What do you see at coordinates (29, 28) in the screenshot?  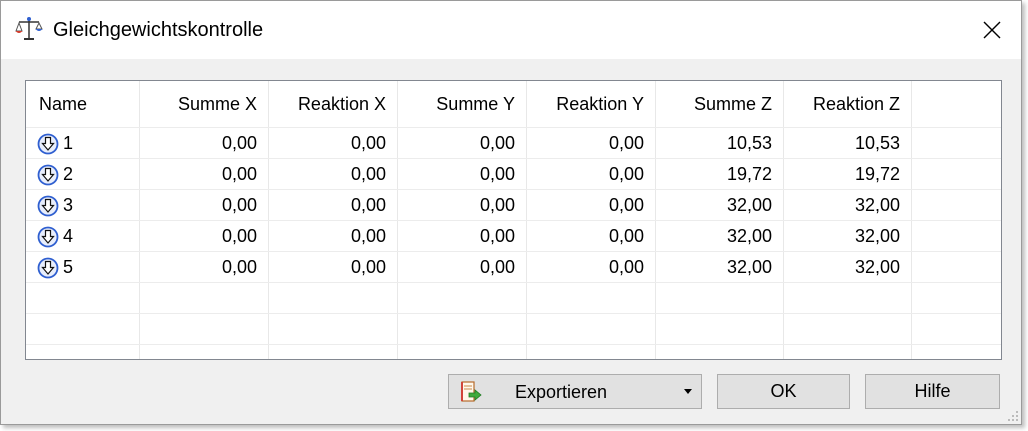 I see `balance-scale-icon` at bounding box center [29, 28].